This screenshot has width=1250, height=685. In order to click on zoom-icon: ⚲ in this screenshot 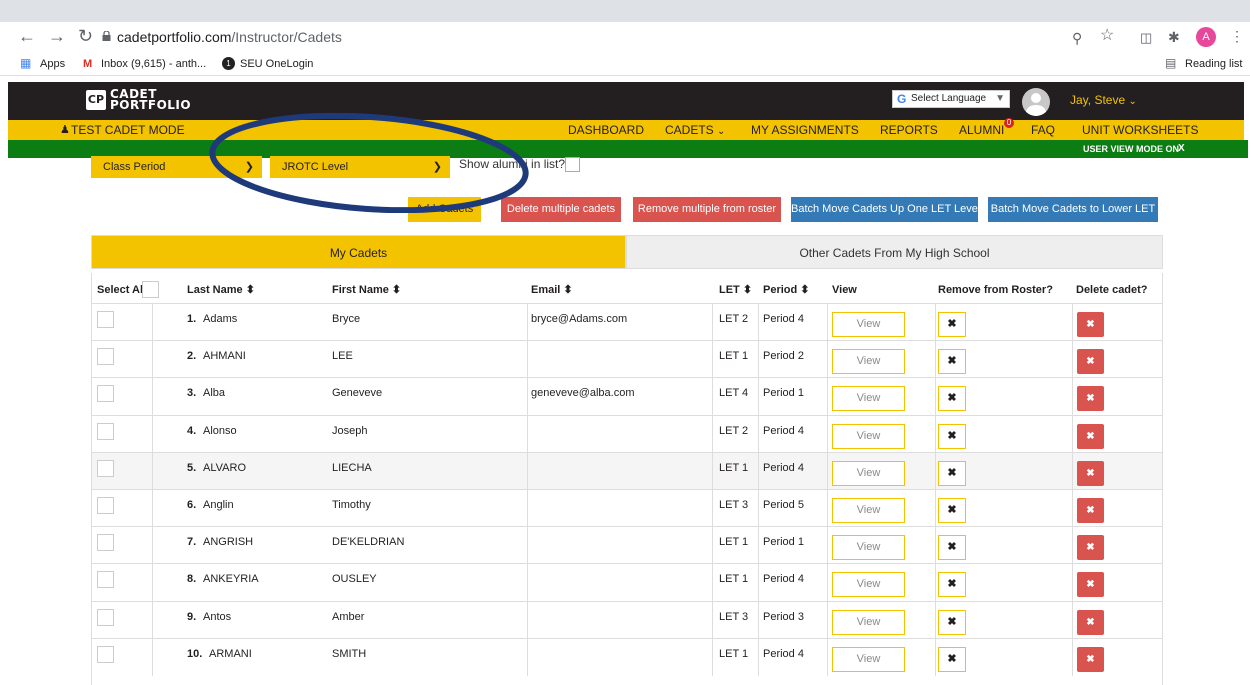, I will do `click(1077, 38)`.